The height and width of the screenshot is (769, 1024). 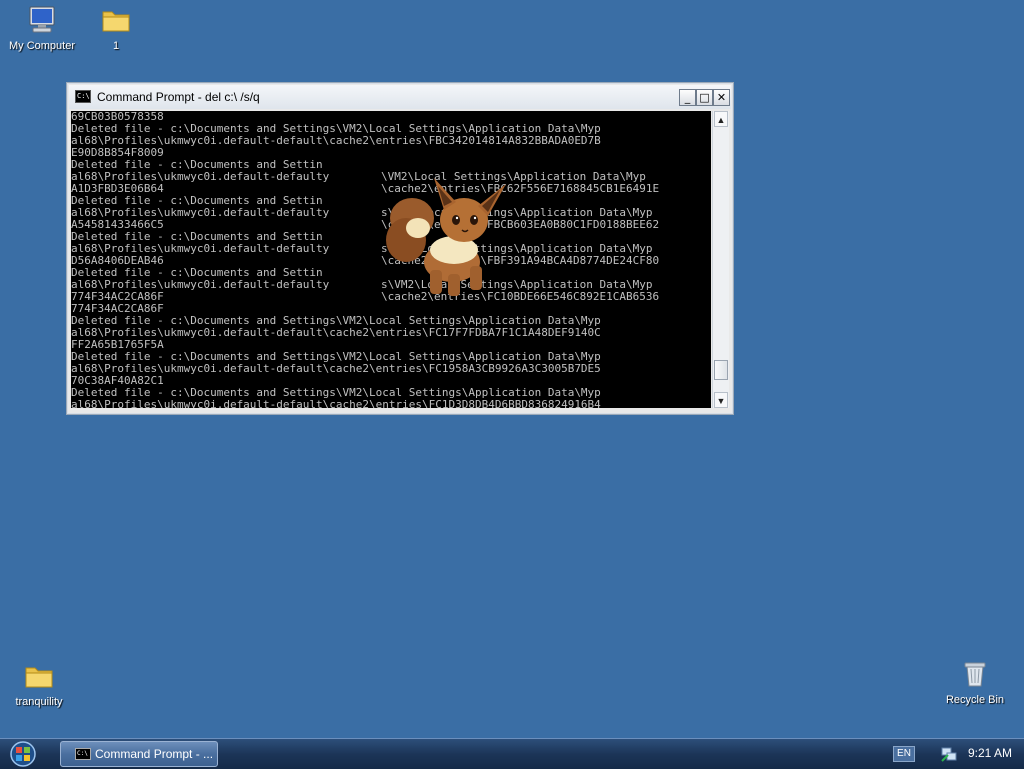 I want to click on my-computer-icon: My Computer, so click(x=42, y=28).